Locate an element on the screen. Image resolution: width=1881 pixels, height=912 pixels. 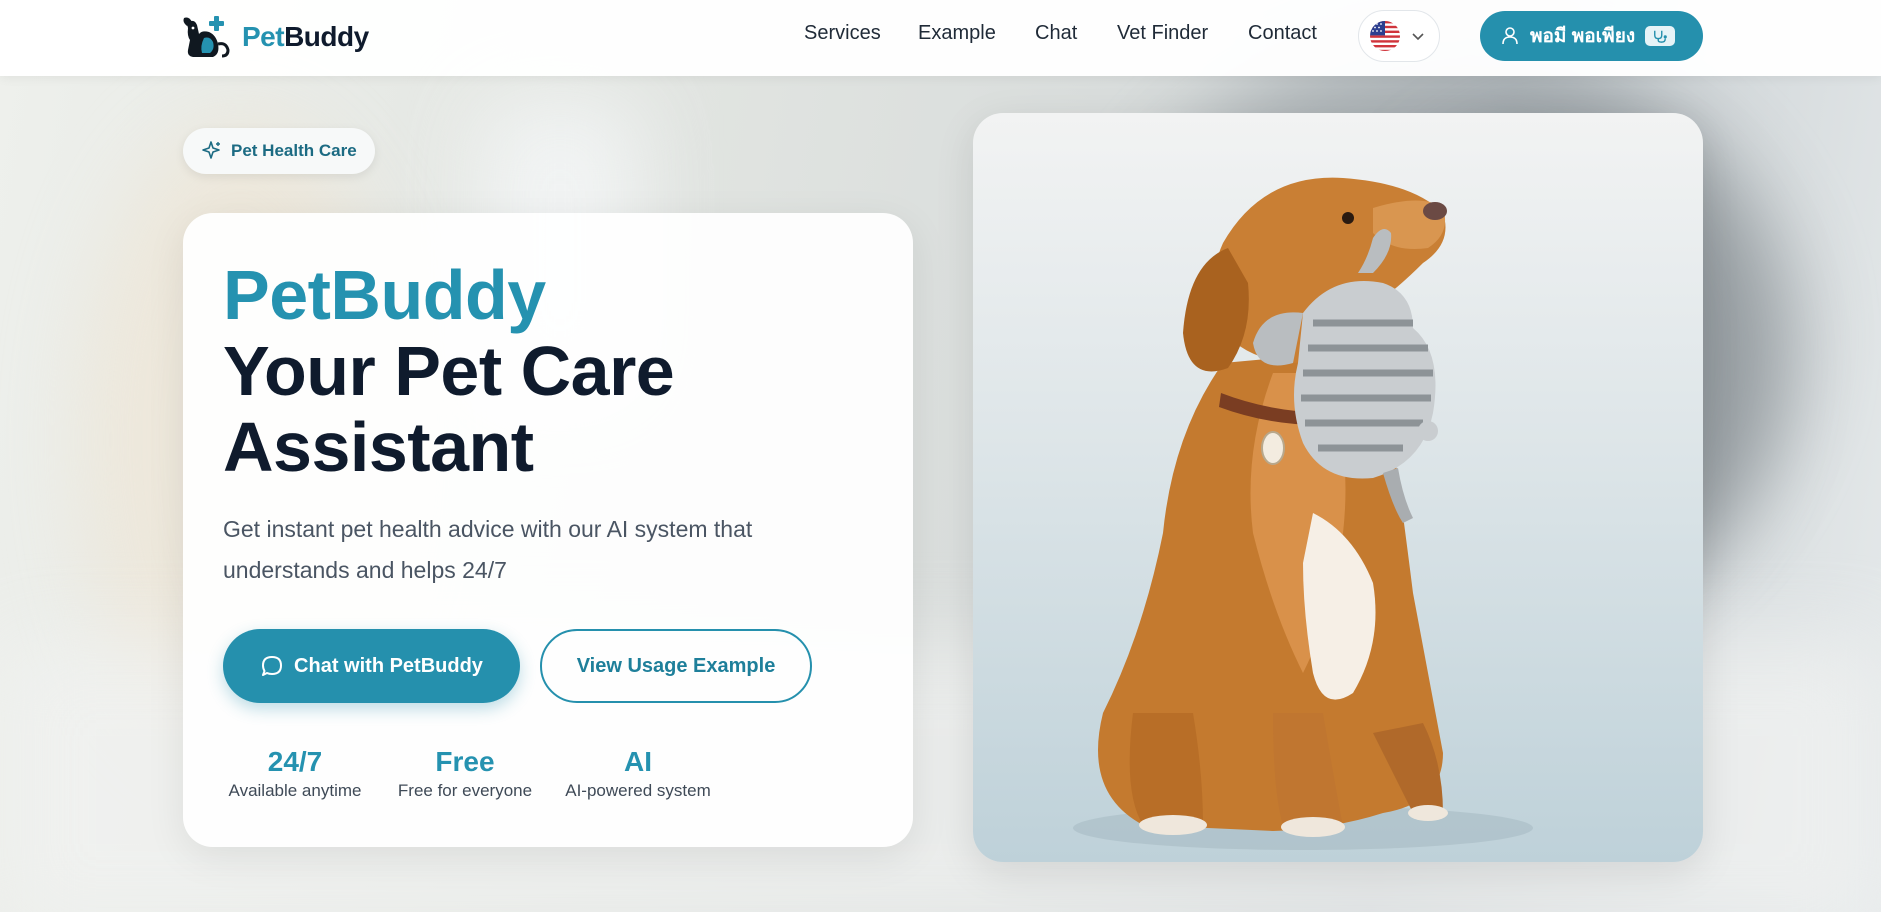
logo: PetBuddy is located at coordinates (275, 37).